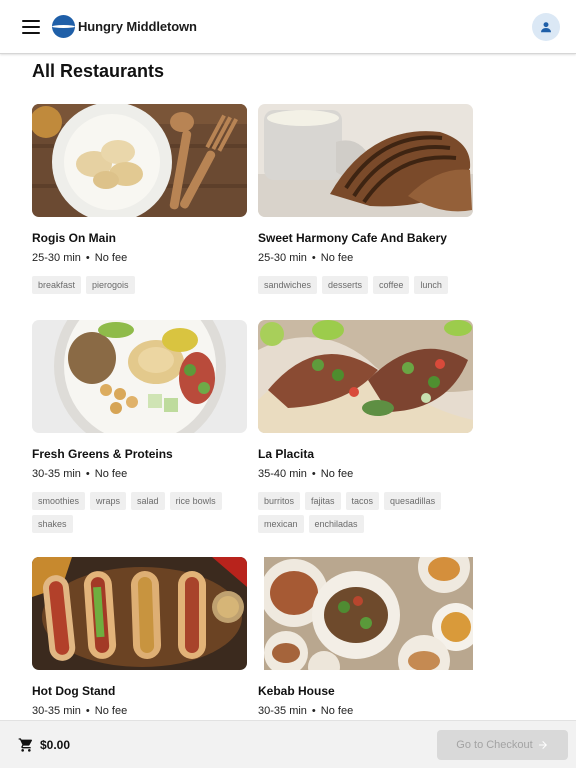 This screenshot has height=768, width=576. What do you see at coordinates (288, 285) in the screenshot?
I see `cuisine-tag: sandwiches` at bounding box center [288, 285].